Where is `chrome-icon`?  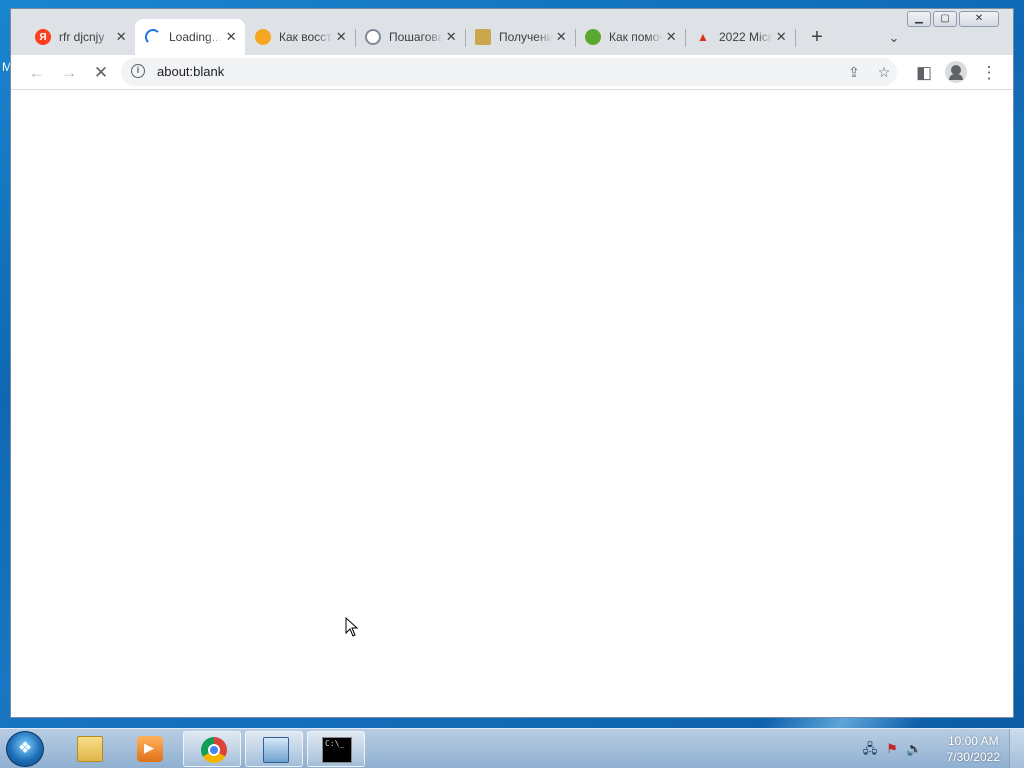
chrome-icon is located at coordinates (214, 750).